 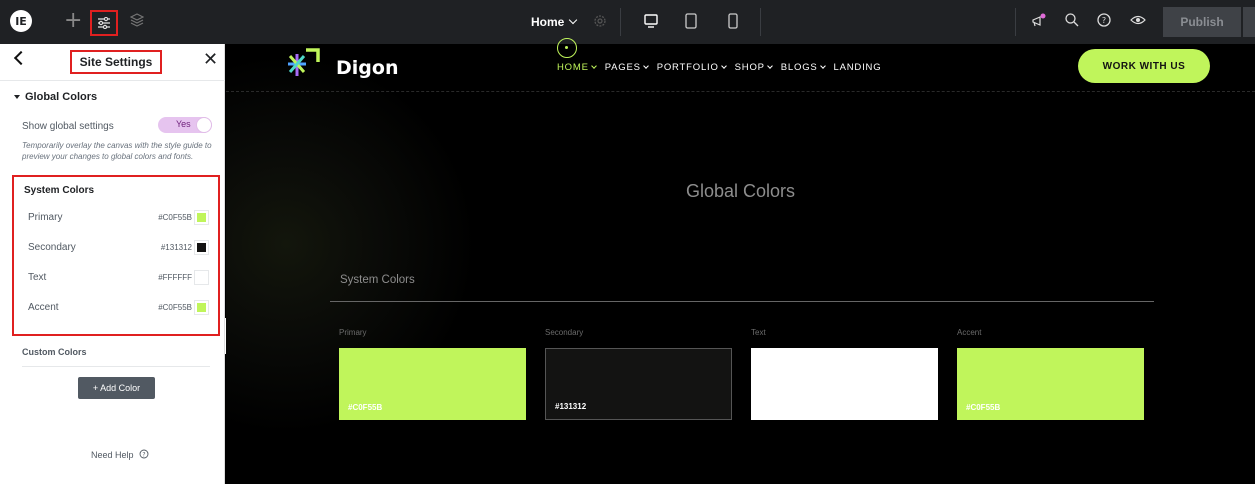 What do you see at coordinates (1072, 22) in the screenshot?
I see `search-icon` at bounding box center [1072, 22].